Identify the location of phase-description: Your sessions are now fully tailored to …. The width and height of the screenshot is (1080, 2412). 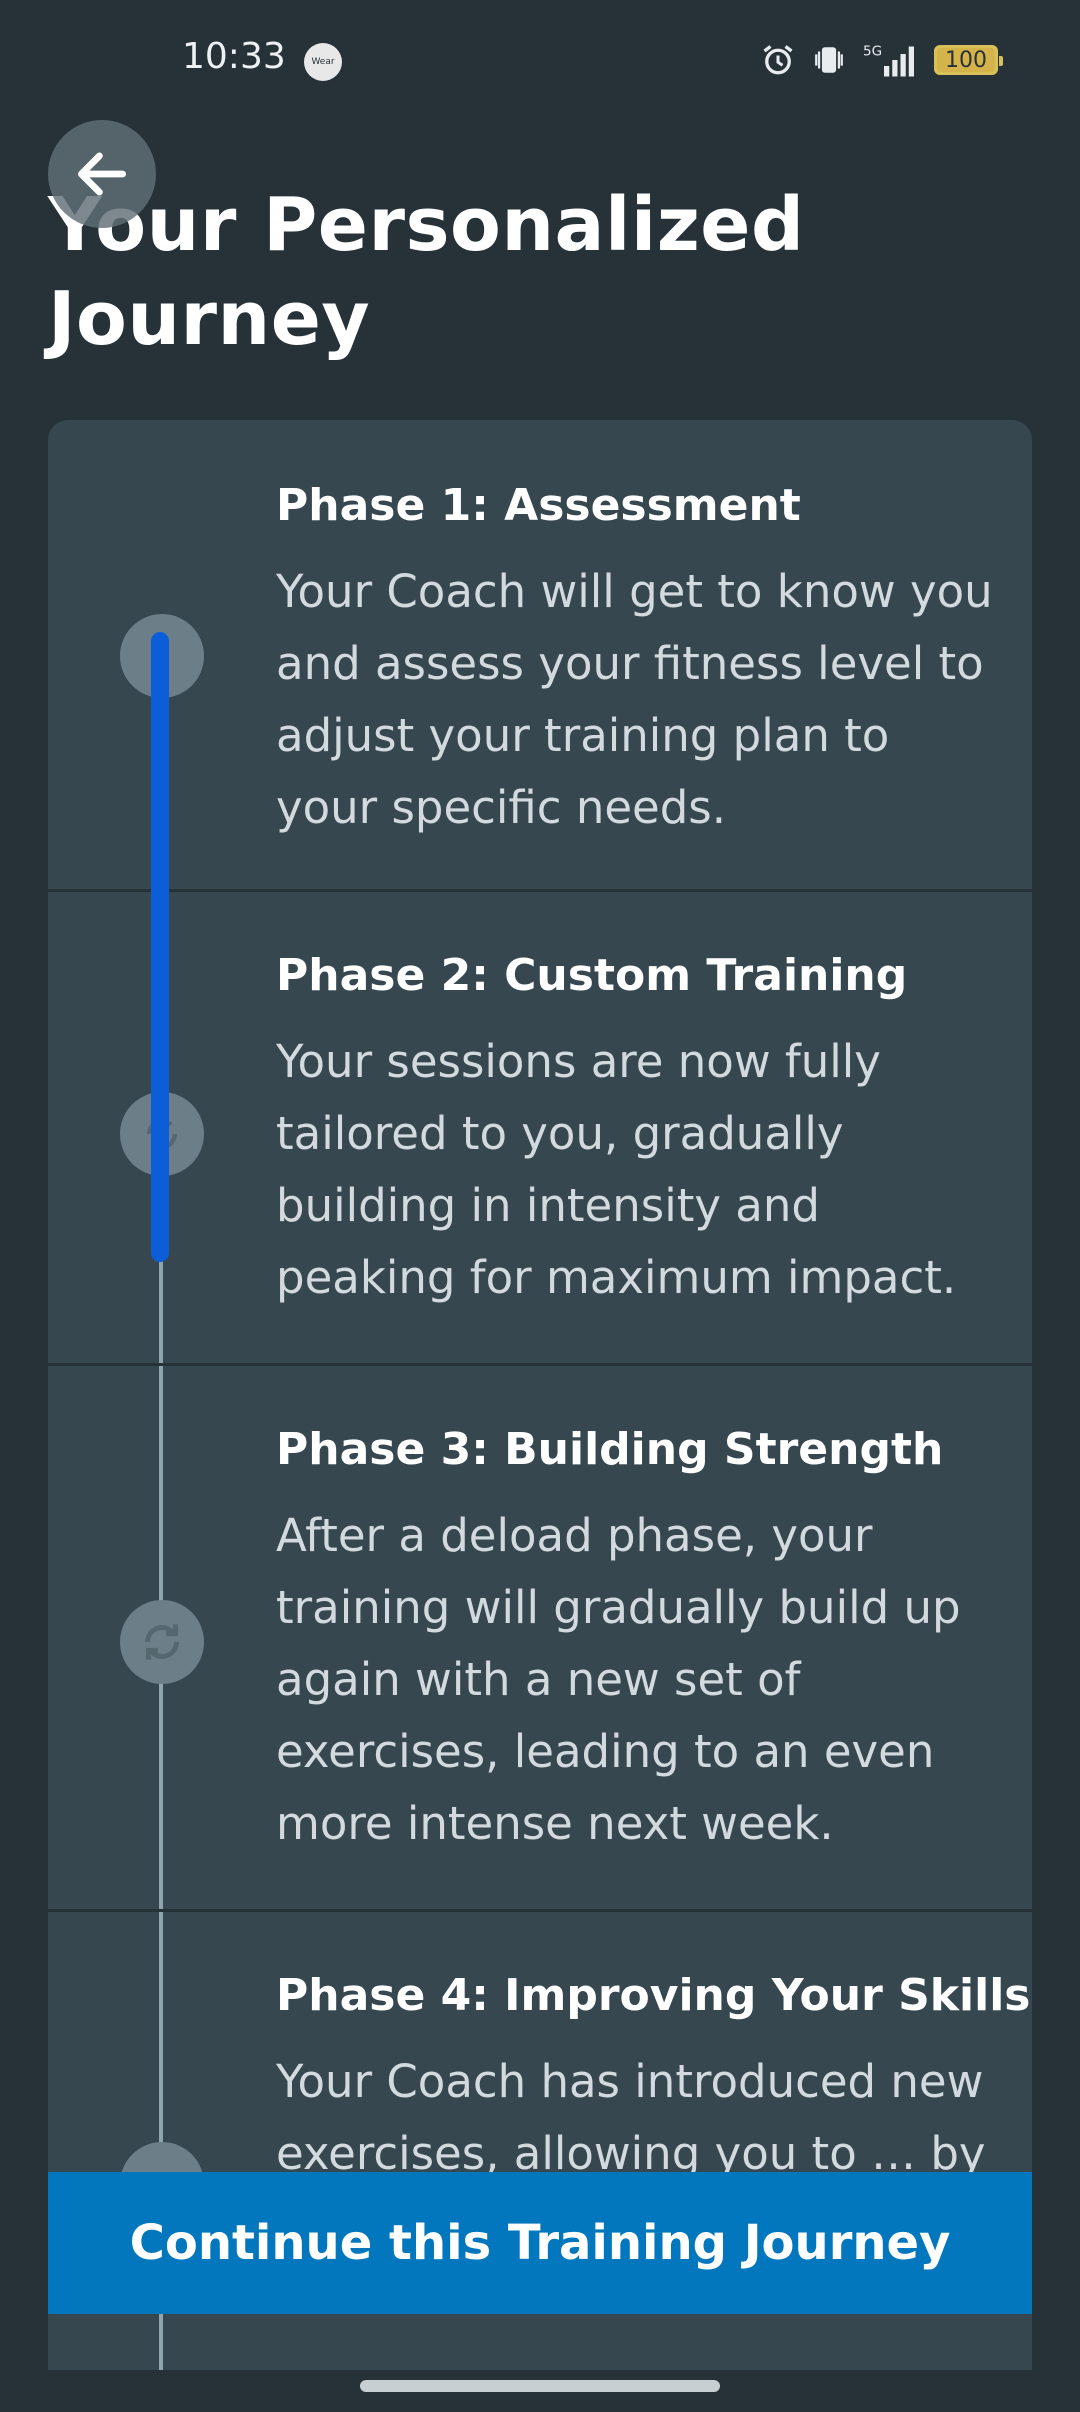
(616, 1169).